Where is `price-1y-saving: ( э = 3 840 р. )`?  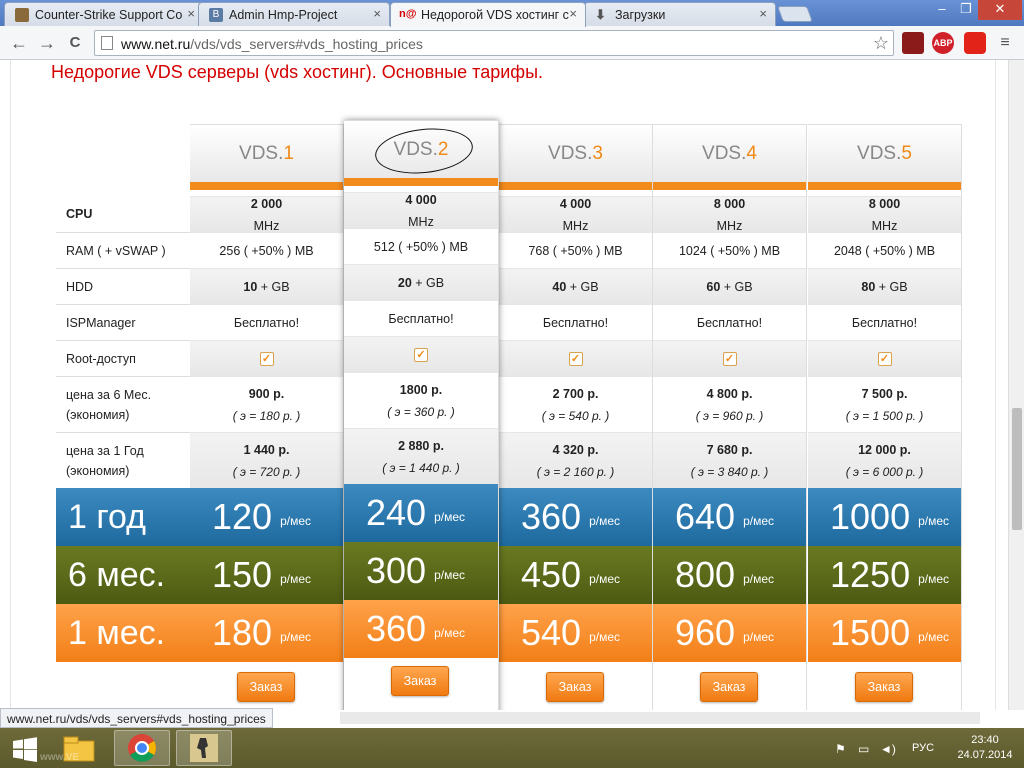
price-1y-saving: ( э = 3 840 р. ) is located at coordinates (729, 471).